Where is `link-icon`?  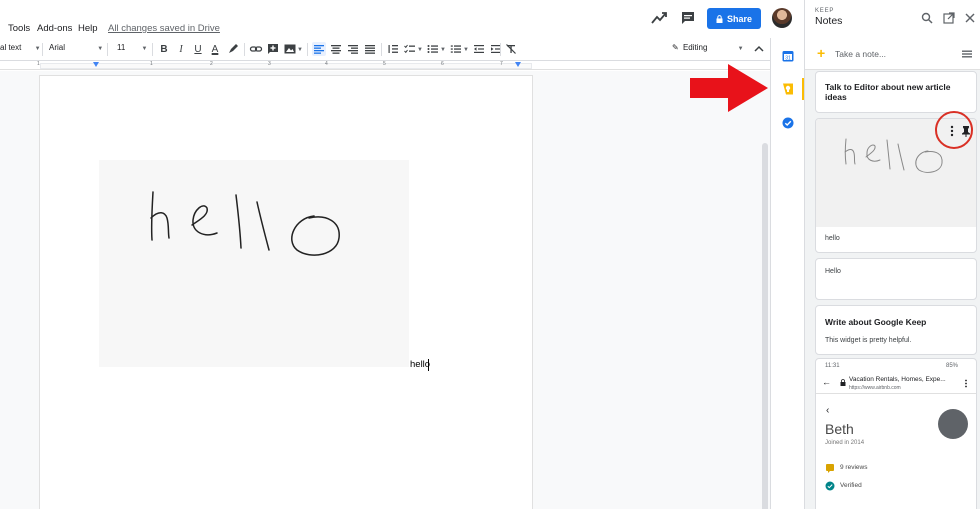 link-icon is located at coordinates (256, 49).